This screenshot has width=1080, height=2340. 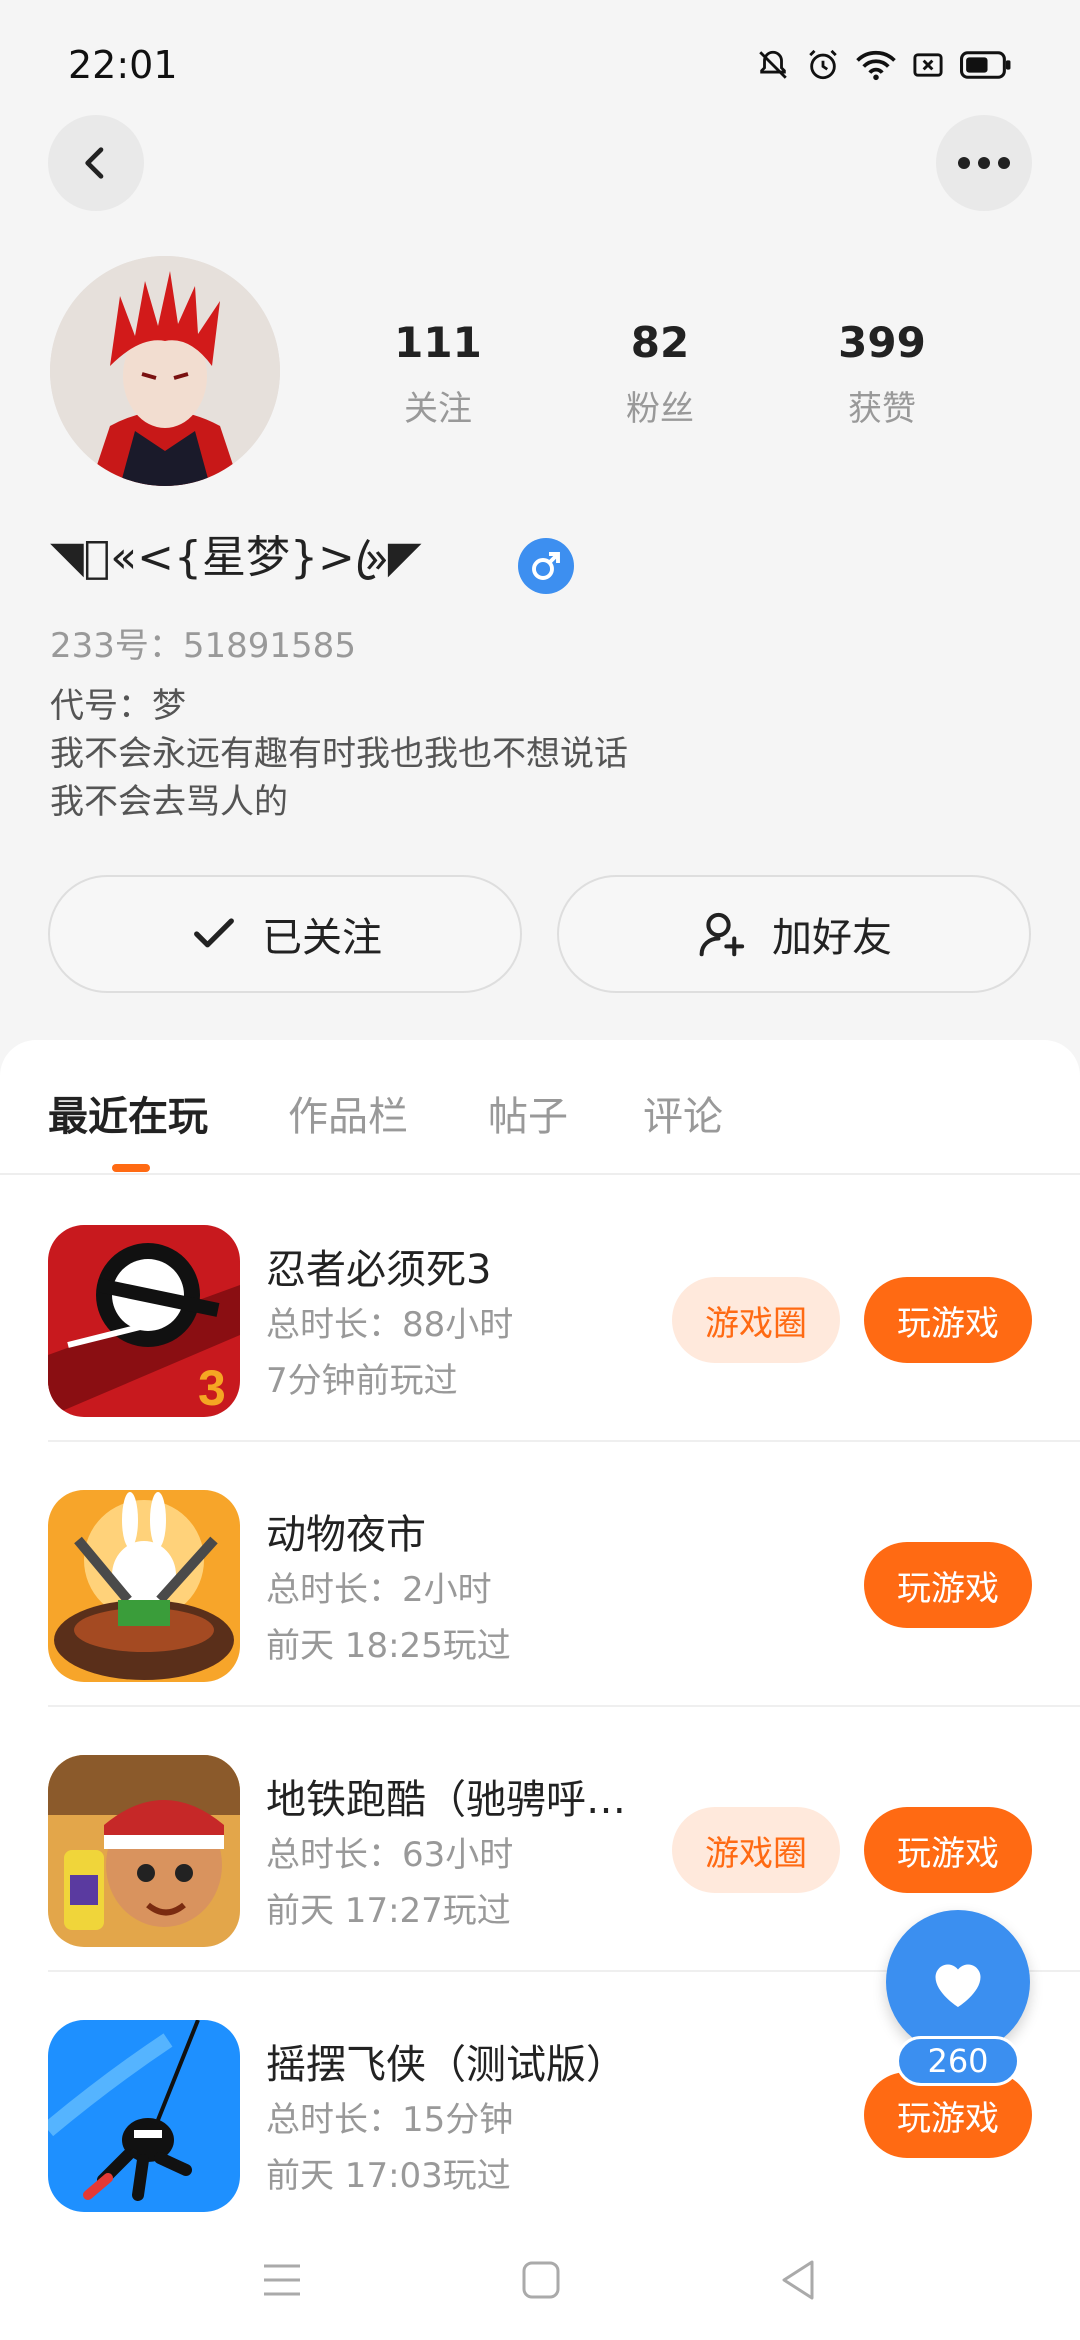 I want to click on more-dots-icon, so click(x=984, y=163).